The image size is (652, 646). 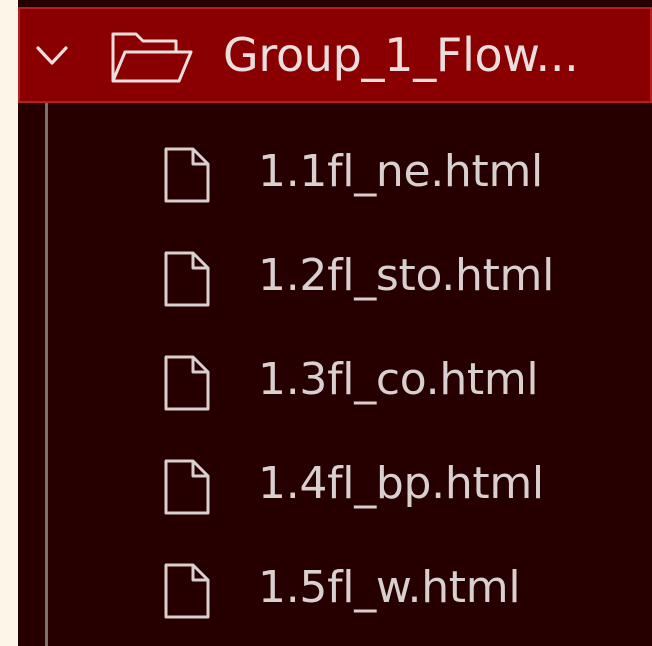 What do you see at coordinates (52, 56) in the screenshot?
I see `chevron-down-icon` at bounding box center [52, 56].